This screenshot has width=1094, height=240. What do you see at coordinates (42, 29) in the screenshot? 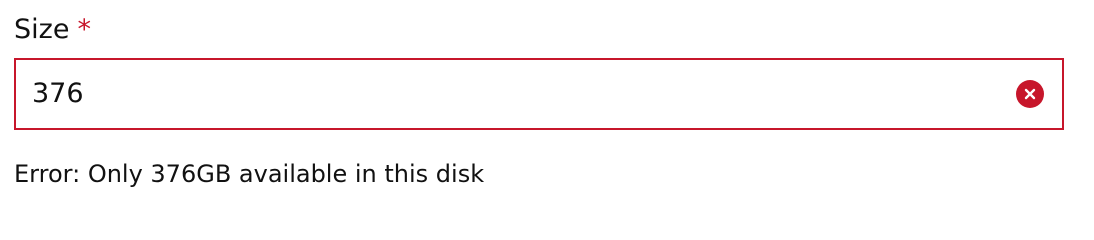
I see `size-label: Size` at bounding box center [42, 29].